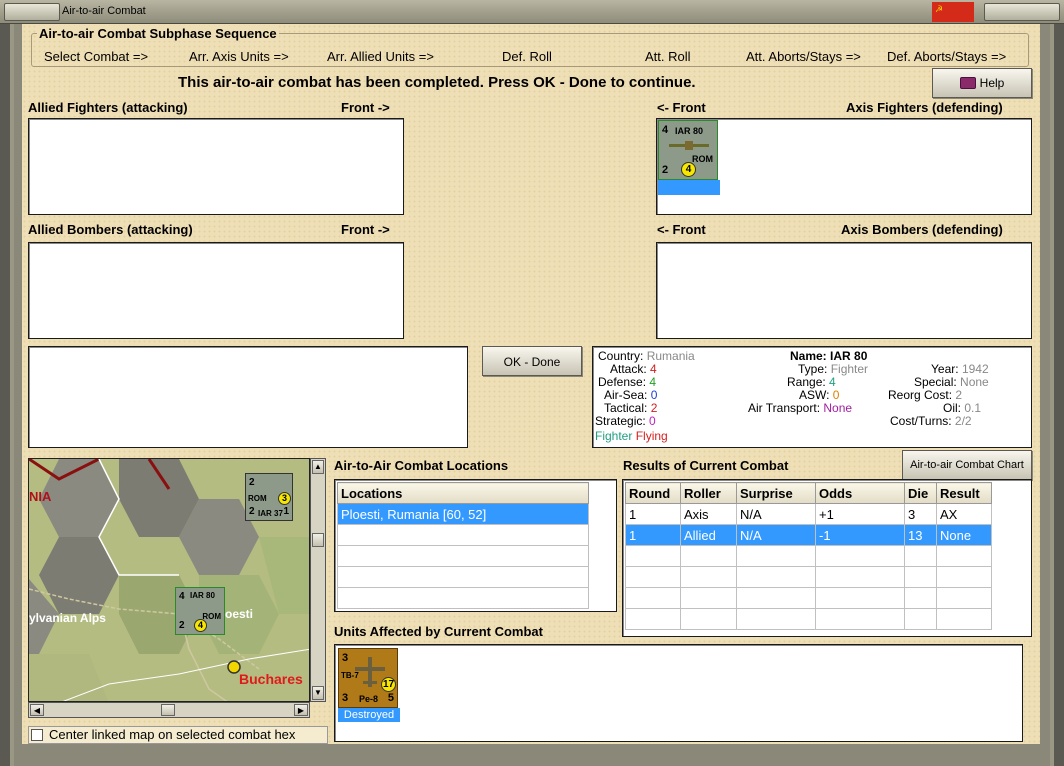  What do you see at coordinates (284, 498) in the screenshot?
I see `counter-number: 3` at bounding box center [284, 498].